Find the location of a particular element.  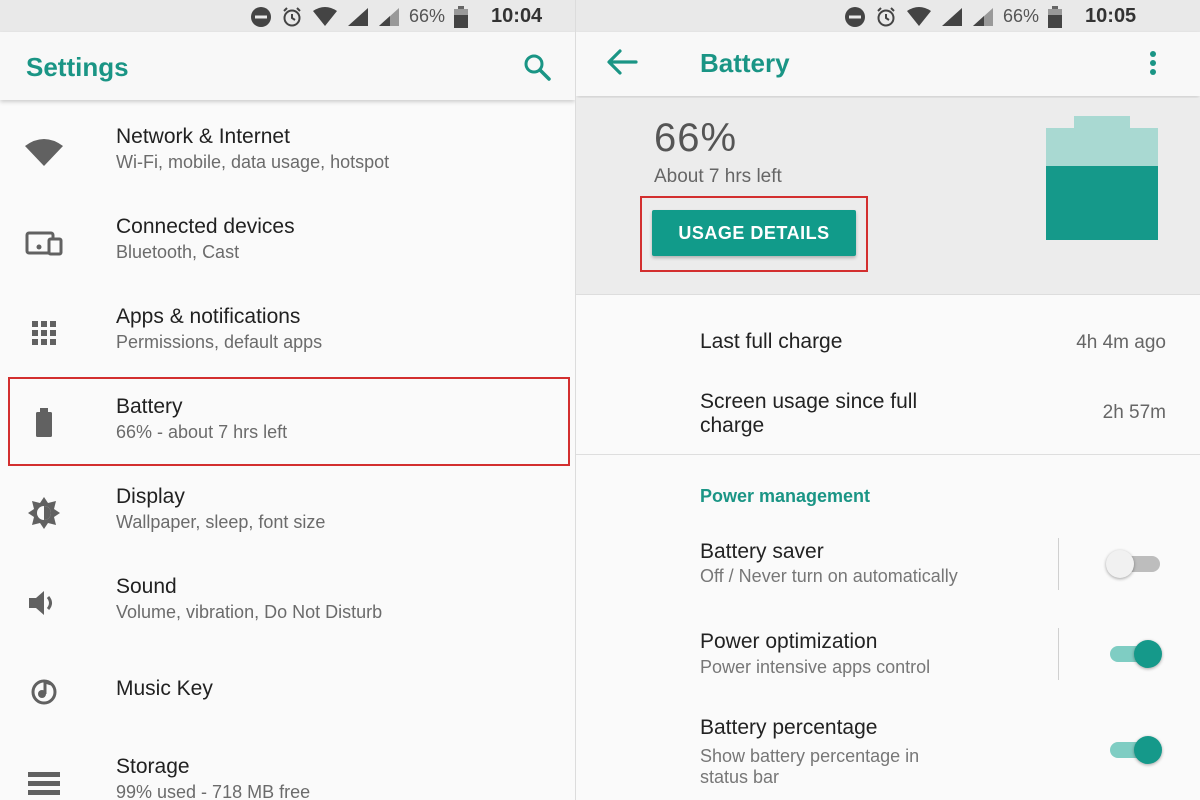

volume-icon is located at coordinates (44, 603).